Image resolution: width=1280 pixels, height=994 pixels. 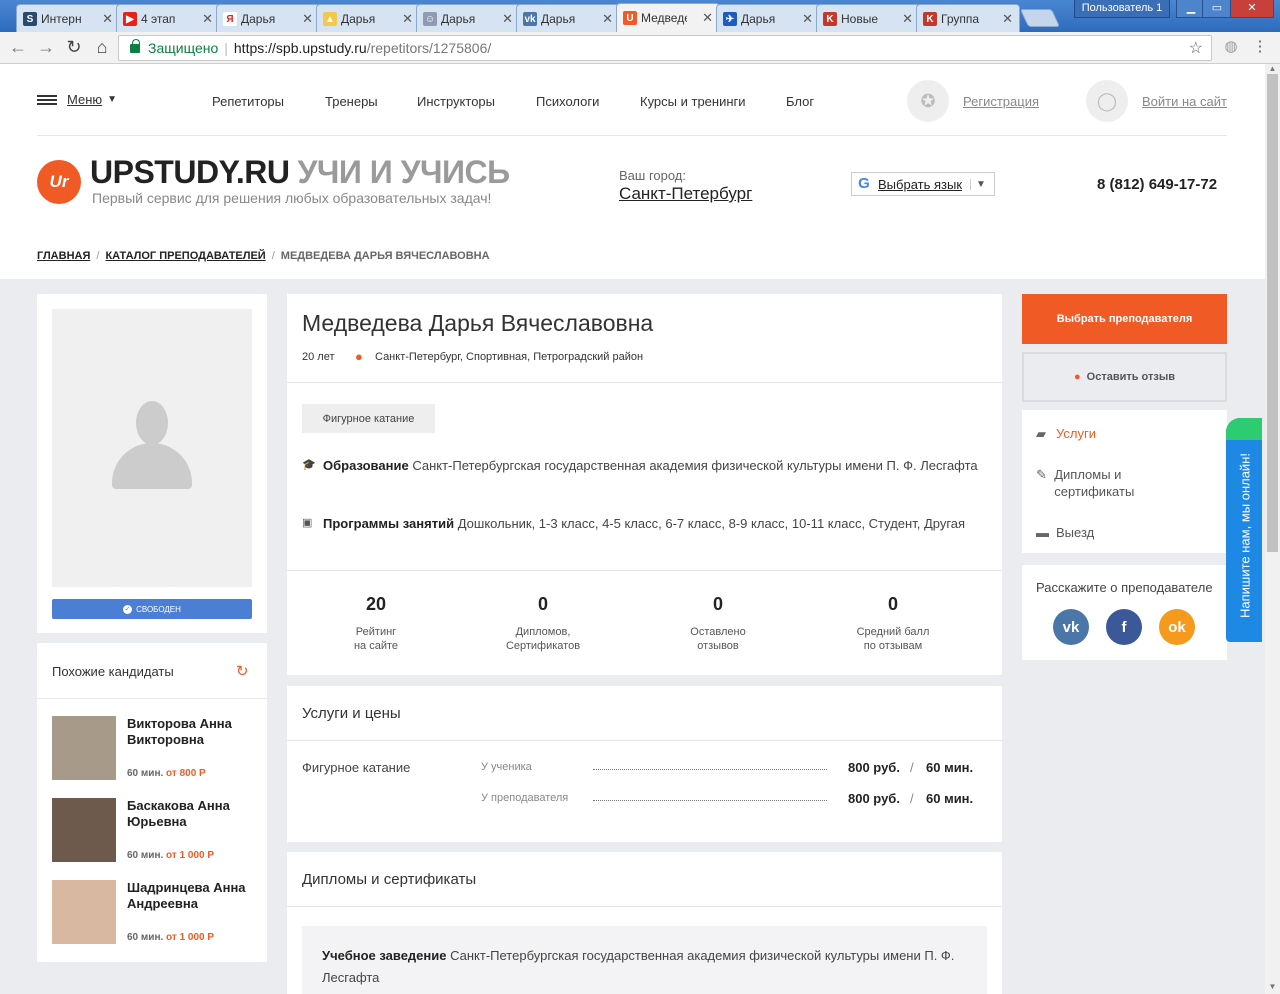 I want to click on edu-label: Учебное заведение, so click(x=384, y=955).